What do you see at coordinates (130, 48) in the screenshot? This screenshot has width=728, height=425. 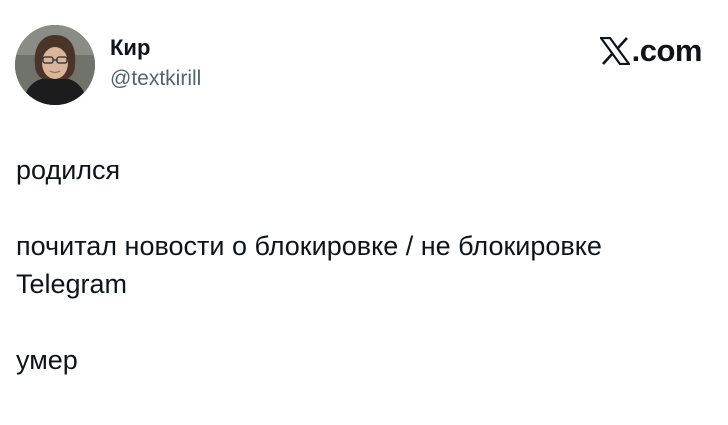 I see `author-name: Кир` at bounding box center [130, 48].